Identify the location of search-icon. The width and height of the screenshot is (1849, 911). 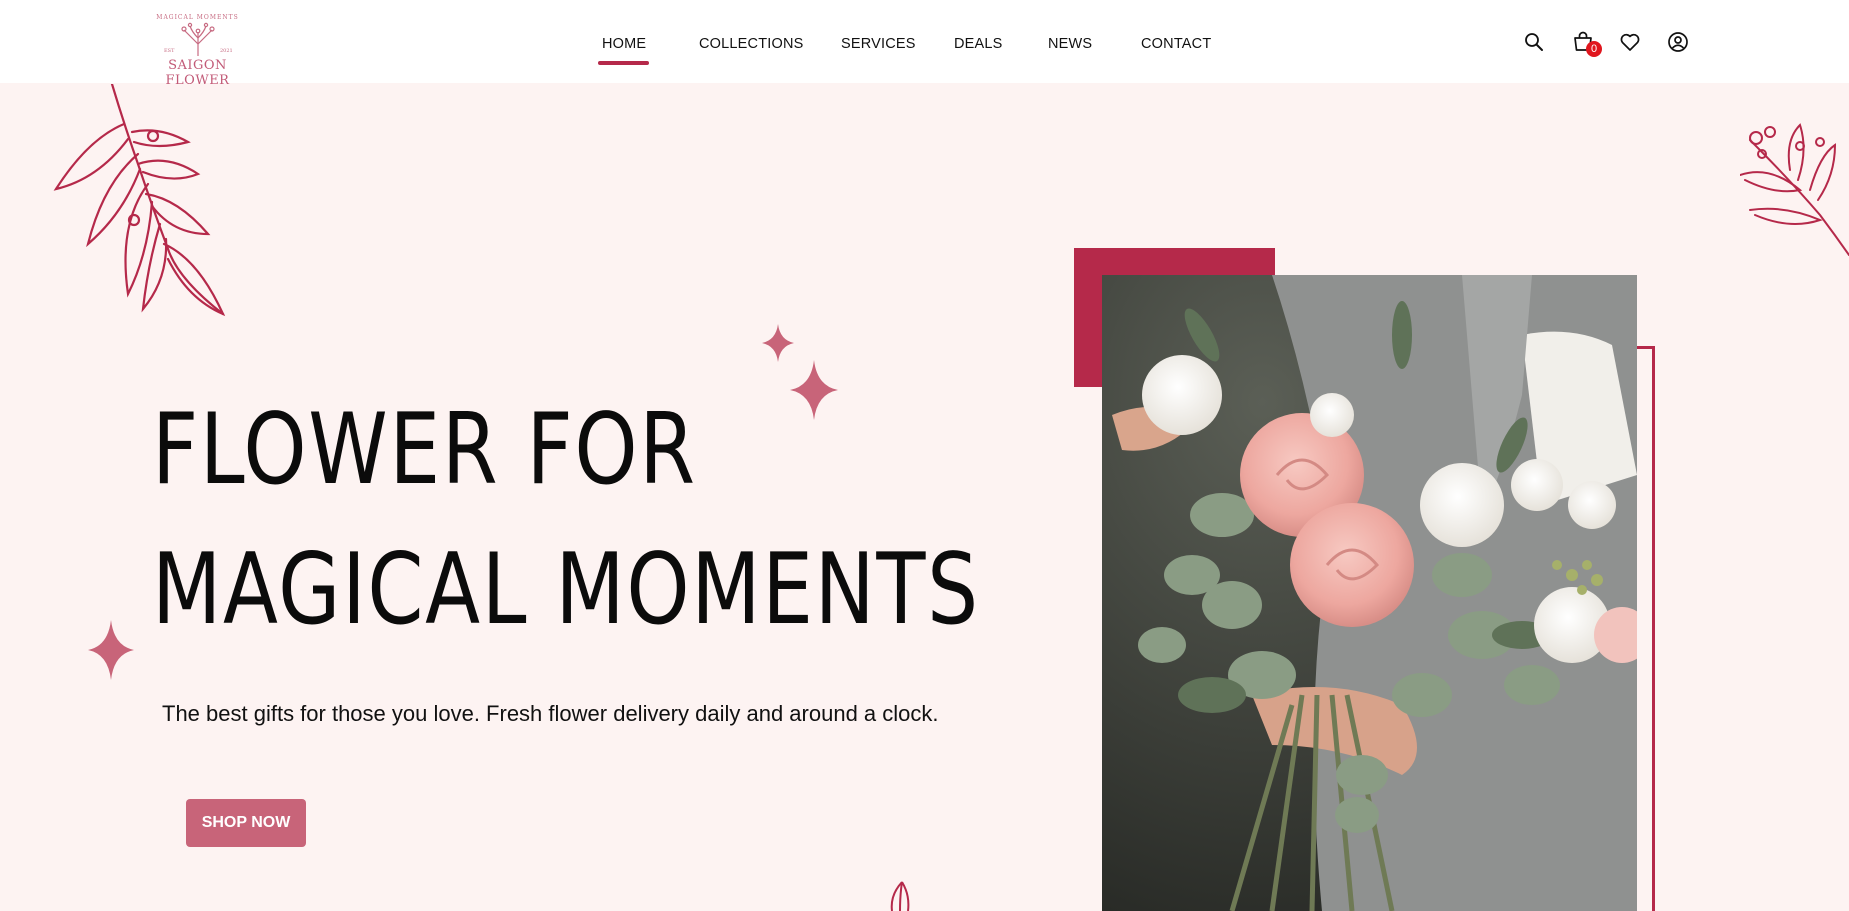
(1534, 42).